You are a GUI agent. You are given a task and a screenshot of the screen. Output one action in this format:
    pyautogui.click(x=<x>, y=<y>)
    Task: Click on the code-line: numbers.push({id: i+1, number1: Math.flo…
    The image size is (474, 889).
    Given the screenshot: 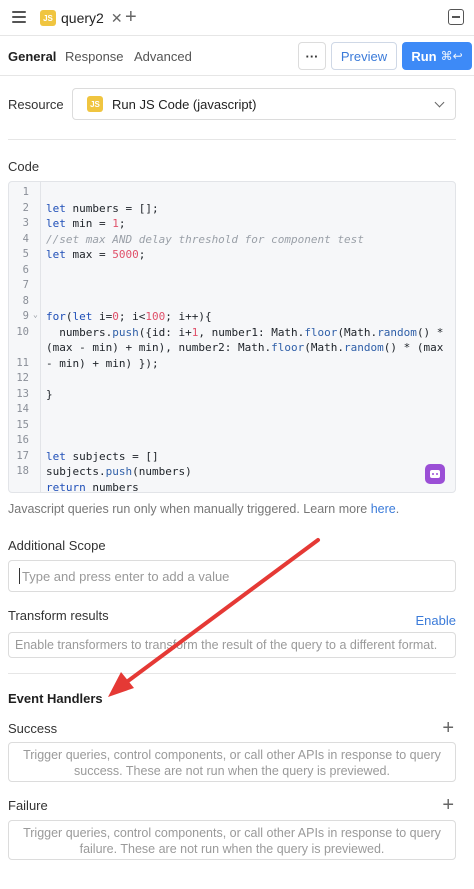 What is the action you would take?
    pyautogui.click(x=245, y=332)
    